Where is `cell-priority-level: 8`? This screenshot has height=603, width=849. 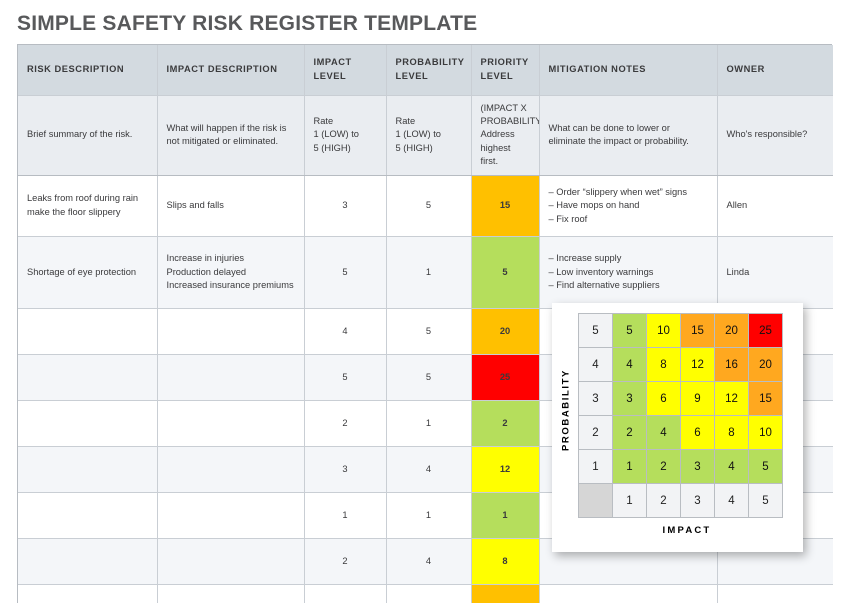 cell-priority-level: 8 is located at coordinates (505, 561).